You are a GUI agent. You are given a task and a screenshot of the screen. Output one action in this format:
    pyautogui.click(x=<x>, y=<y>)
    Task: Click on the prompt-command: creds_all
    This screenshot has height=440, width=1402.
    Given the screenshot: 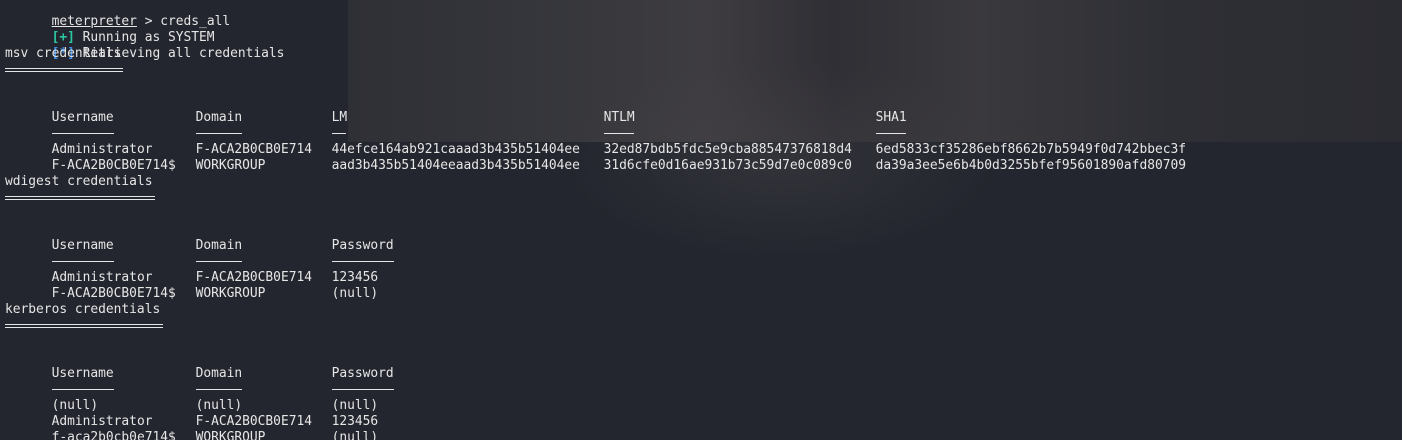 What is the action you would take?
    pyautogui.click(x=195, y=21)
    